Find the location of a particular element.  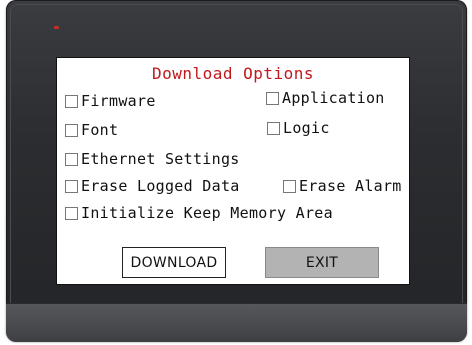

ethernet-settings-label: Ethernet Settings is located at coordinates (160, 159).